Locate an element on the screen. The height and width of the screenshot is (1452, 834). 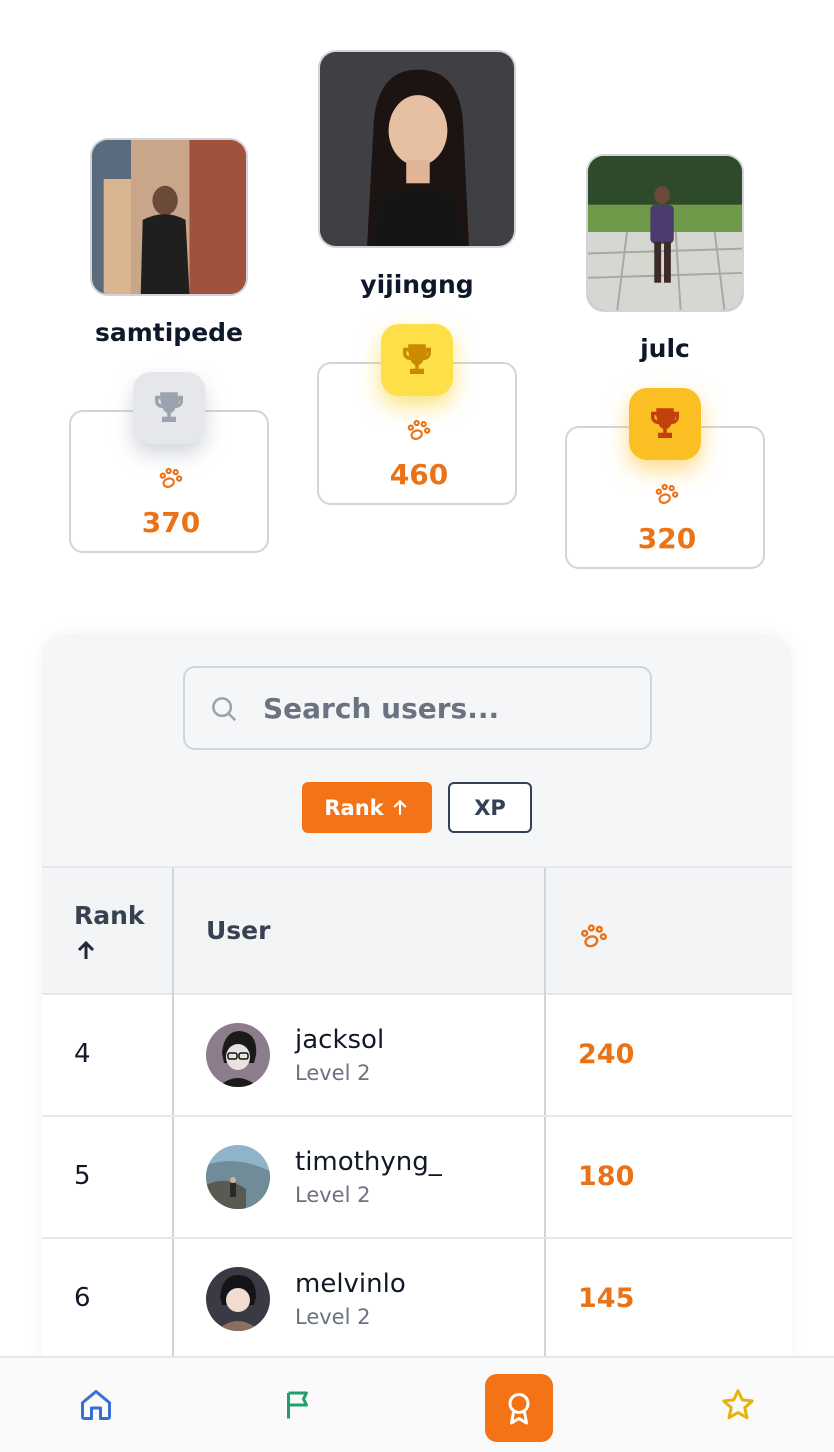
nav-favorites is located at coordinates (738, 1405).